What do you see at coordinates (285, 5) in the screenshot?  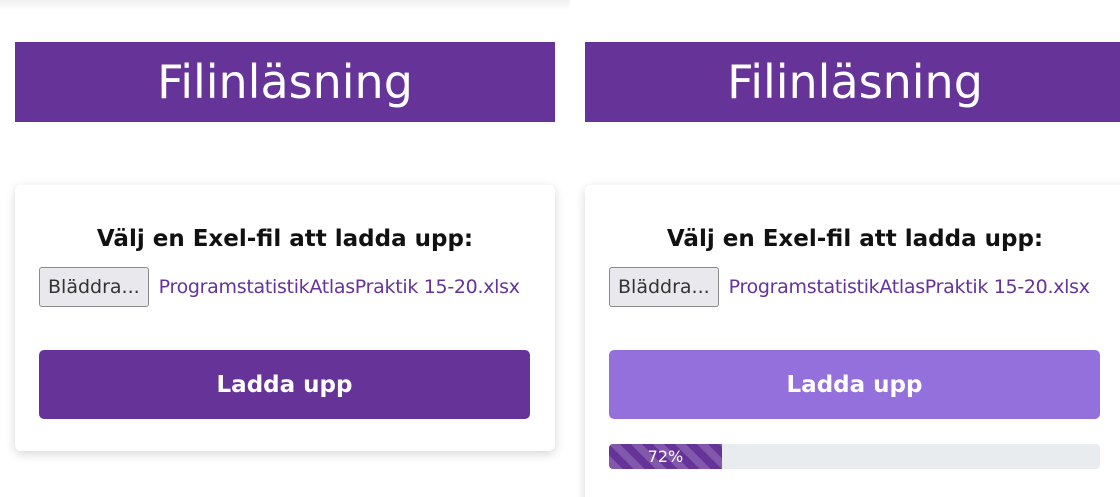 I see `top-edge-shadow` at bounding box center [285, 5].